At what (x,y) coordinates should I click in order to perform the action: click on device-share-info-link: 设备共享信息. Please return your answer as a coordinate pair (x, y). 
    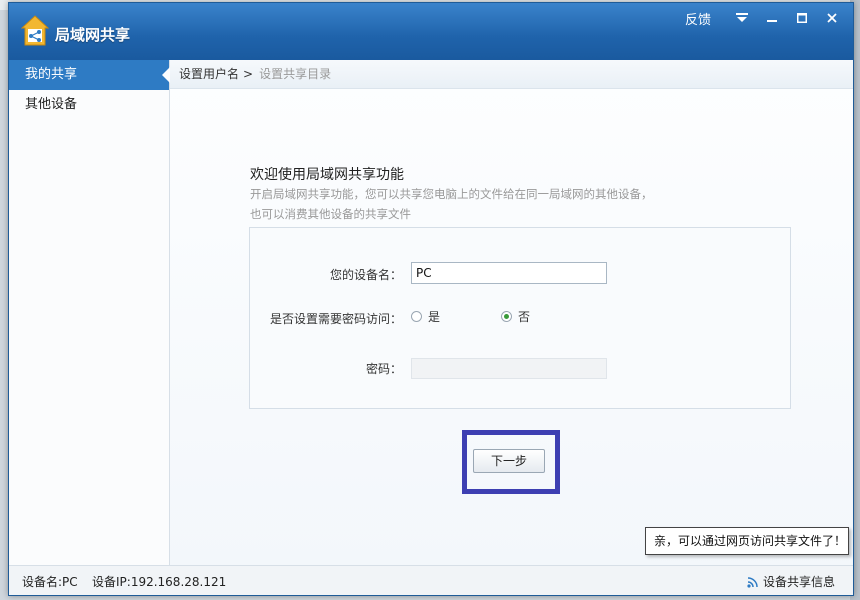
    Looking at the image, I should click on (791, 580).